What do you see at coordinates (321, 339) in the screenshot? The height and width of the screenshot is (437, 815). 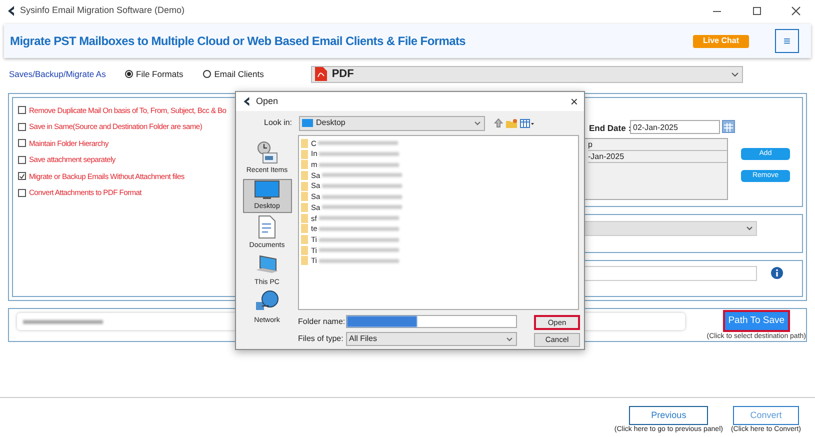 I see `files-of-type-label: Files of type:` at bounding box center [321, 339].